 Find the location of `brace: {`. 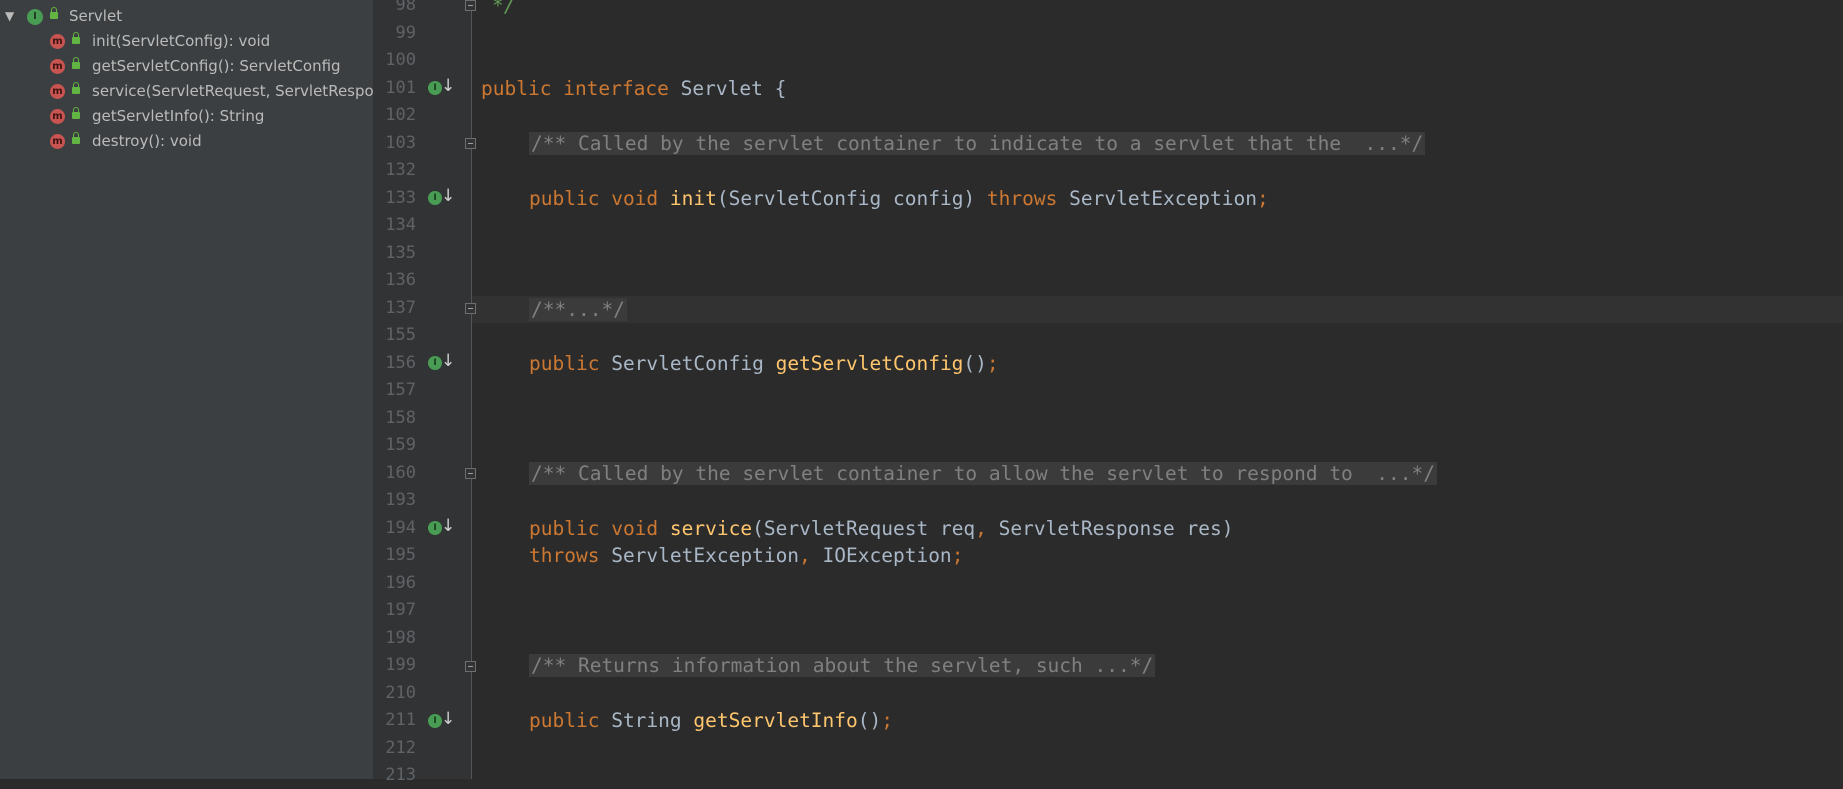

brace: { is located at coordinates (780, 88).